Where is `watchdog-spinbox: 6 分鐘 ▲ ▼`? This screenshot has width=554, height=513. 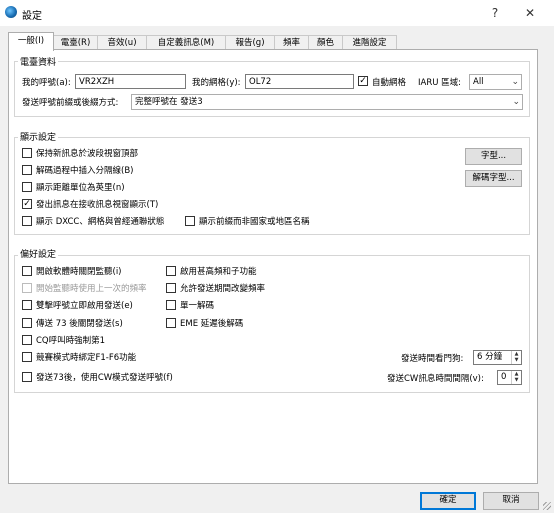
watchdog-spinbox: 6 分鐘 ▲ ▼ is located at coordinates (497, 357).